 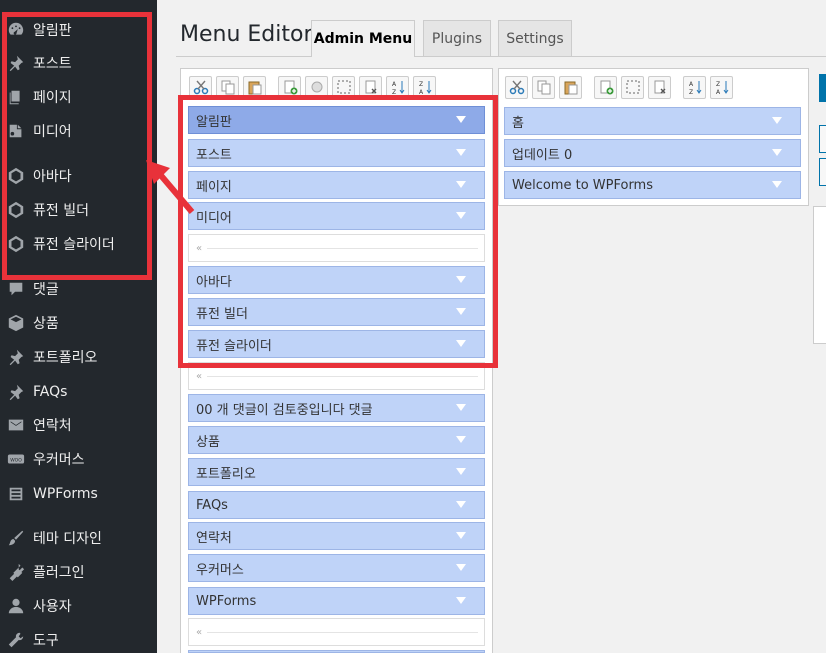 What do you see at coordinates (516, 87) in the screenshot?
I see `cut-button` at bounding box center [516, 87].